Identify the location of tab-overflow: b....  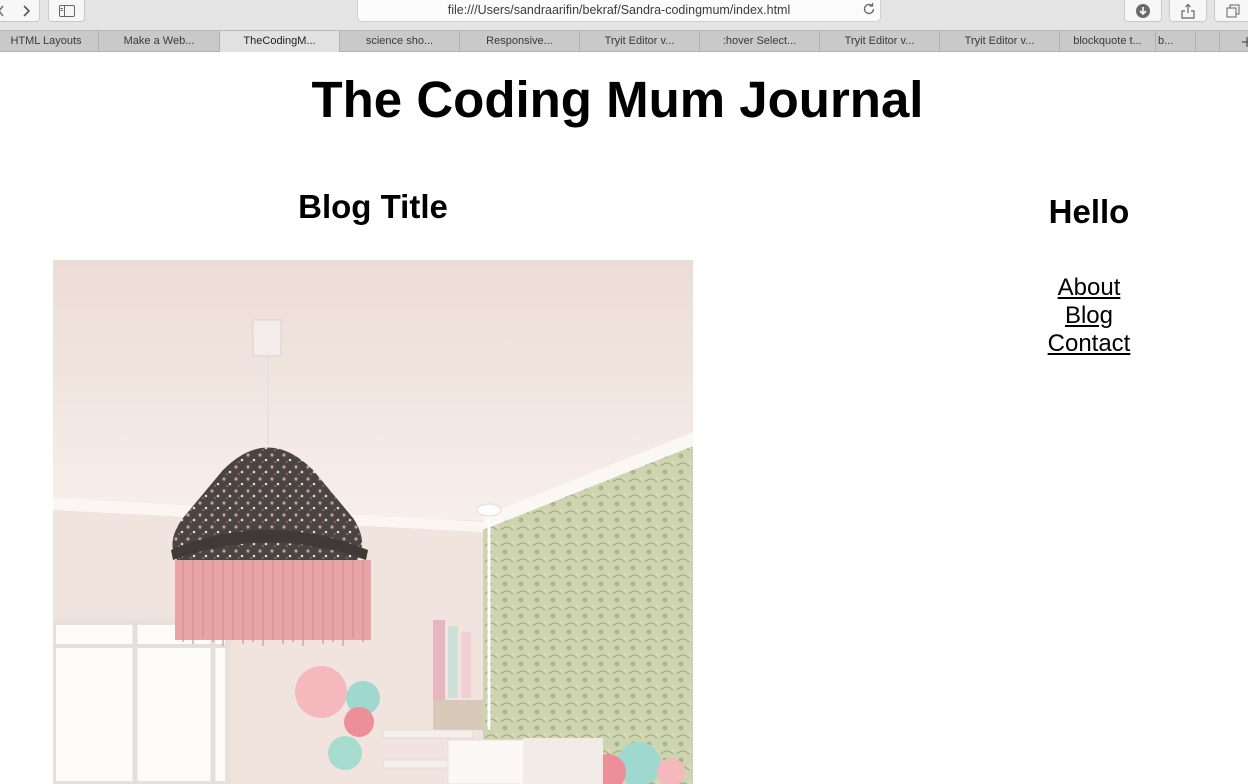
(1175, 41).